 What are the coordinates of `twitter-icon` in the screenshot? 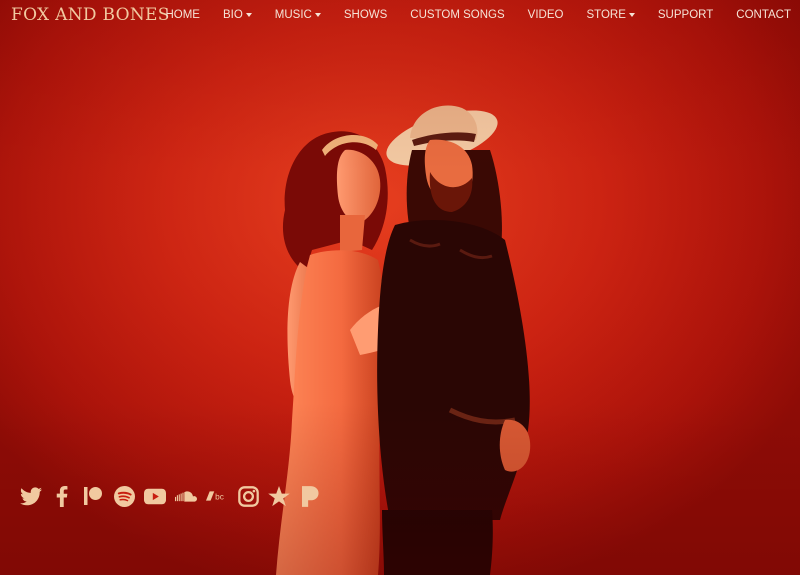 It's located at (31, 496).